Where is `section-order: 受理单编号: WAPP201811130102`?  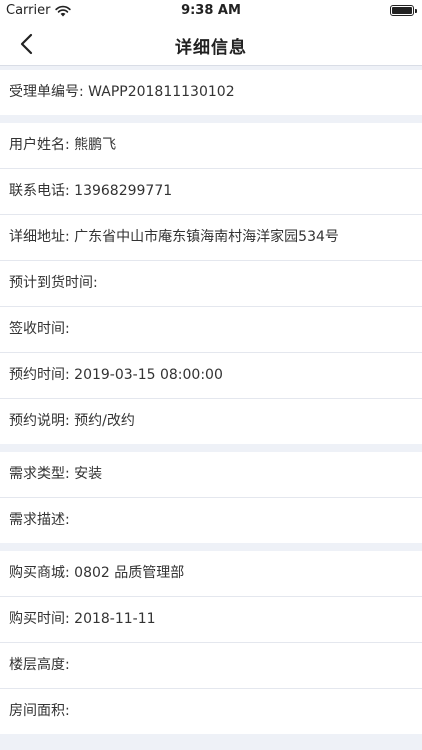
section-order: 受理单编号: WAPP201811130102 is located at coordinates (211, 92).